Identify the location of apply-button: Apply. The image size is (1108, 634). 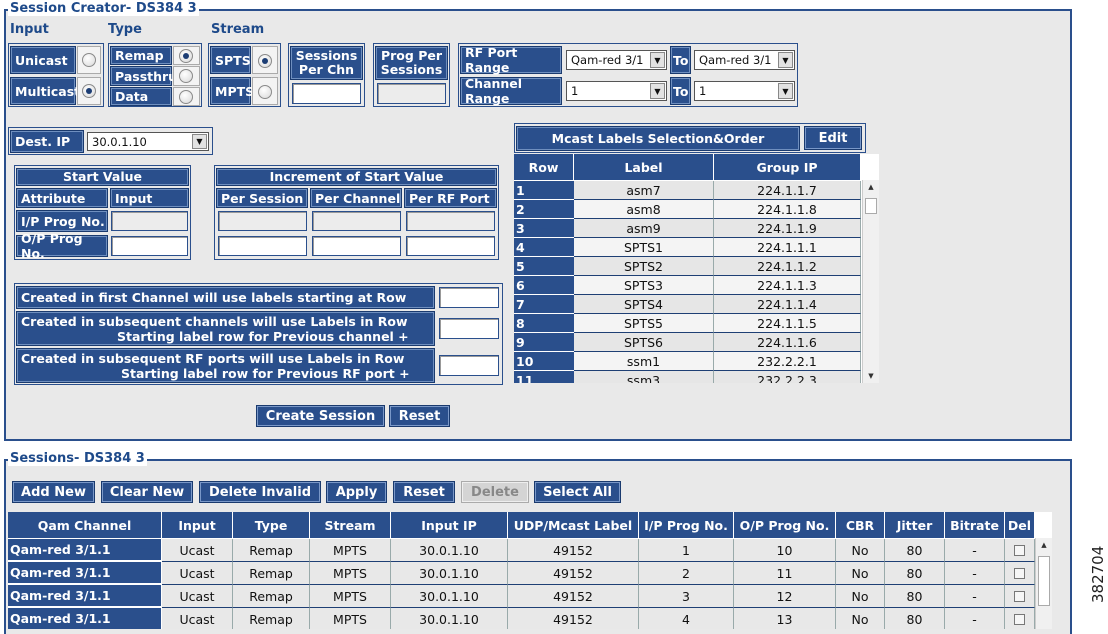
(356, 492).